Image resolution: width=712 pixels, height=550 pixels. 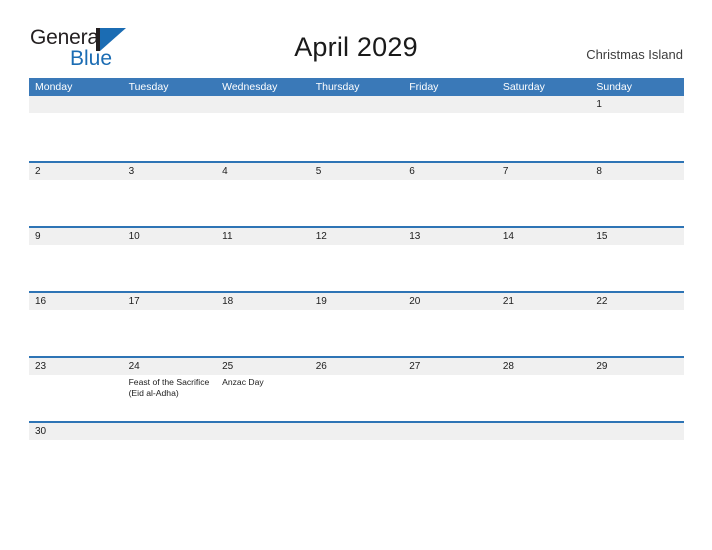 What do you see at coordinates (523, 87) in the screenshot?
I see `weekday-header-saturday: Saturday` at bounding box center [523, 87].